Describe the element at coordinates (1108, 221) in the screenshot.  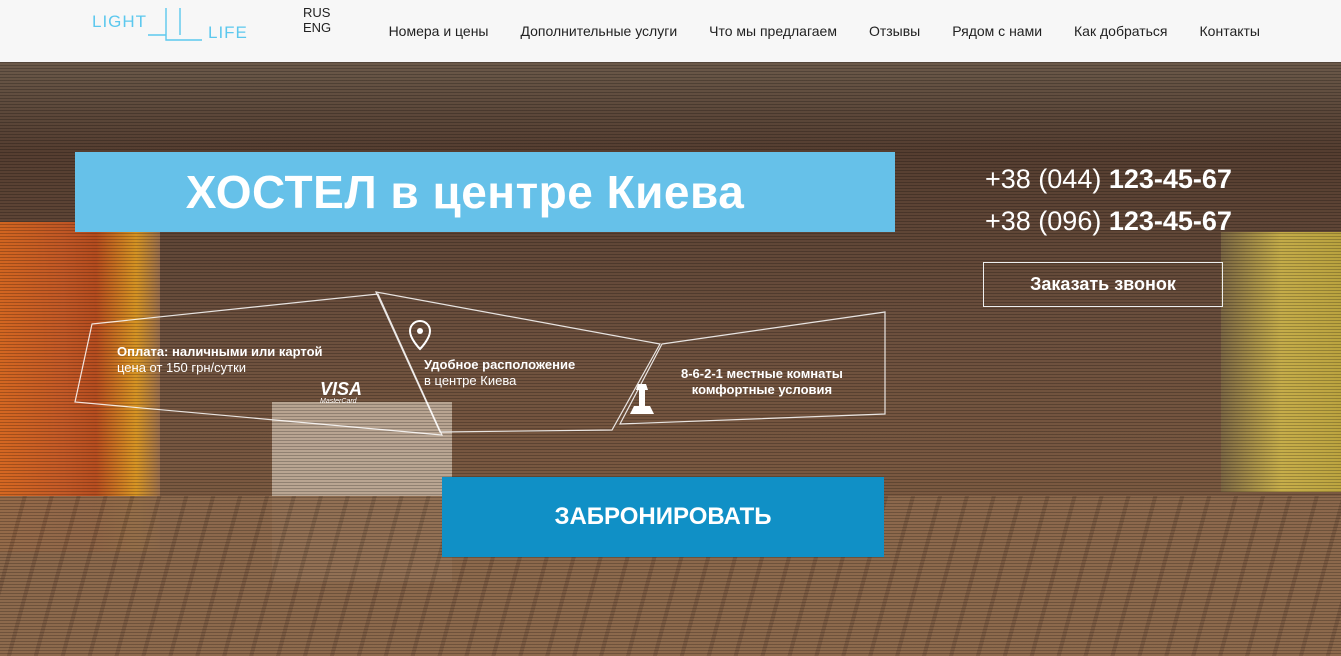
I see `phone-2: +38 (096) 123-45-67` at that location.